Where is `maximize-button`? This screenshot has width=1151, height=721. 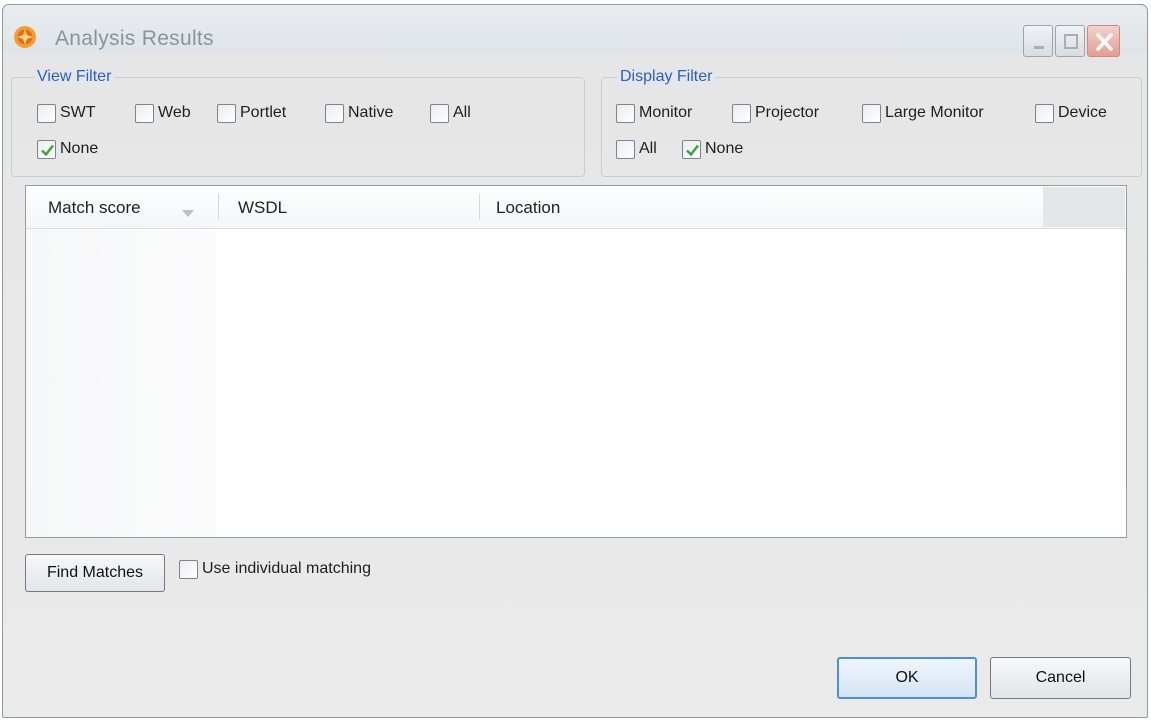 maximize-button is located at coordinates (1070, 41).